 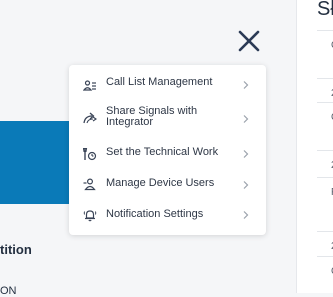 What do you see at coordinates (16, 249) in the screenshot?
I see `partition-label: tition` at bounding box center [16, 249].